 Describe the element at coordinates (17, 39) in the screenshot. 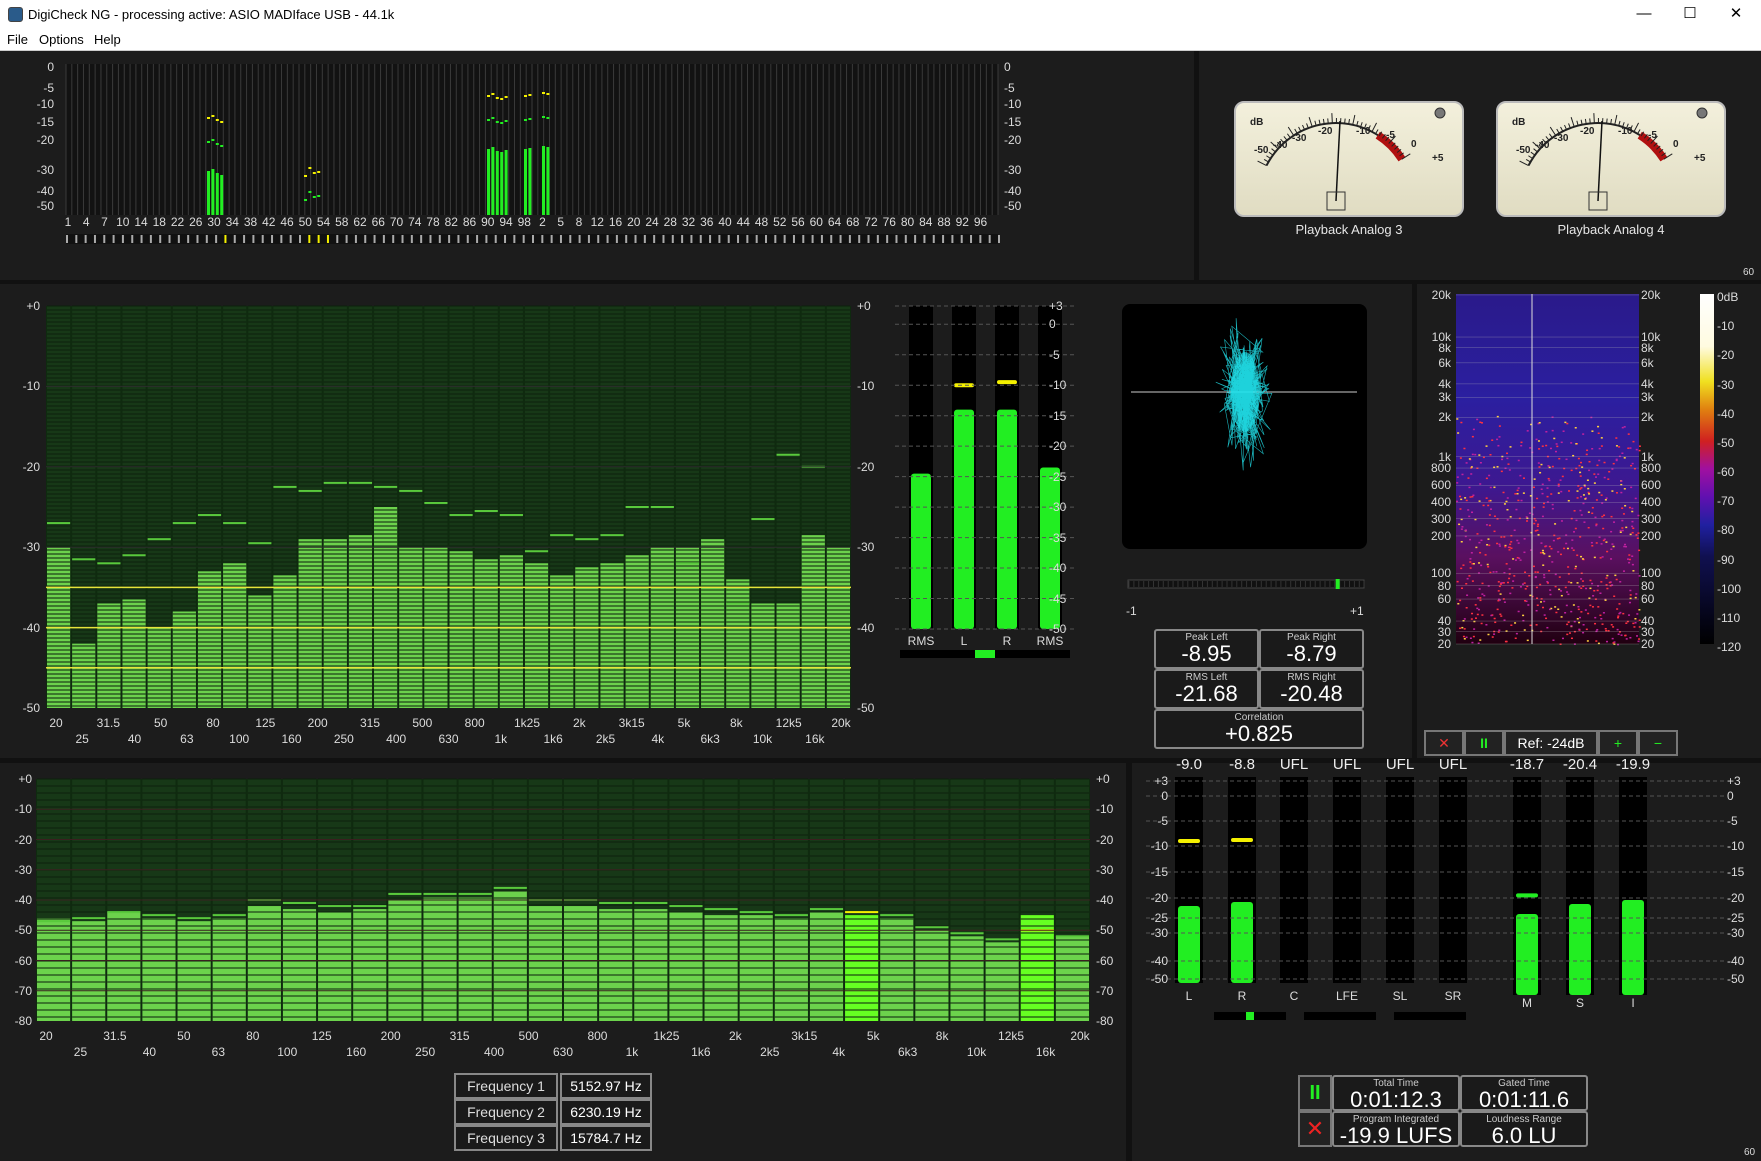

I see `menu-file: File` at that location.